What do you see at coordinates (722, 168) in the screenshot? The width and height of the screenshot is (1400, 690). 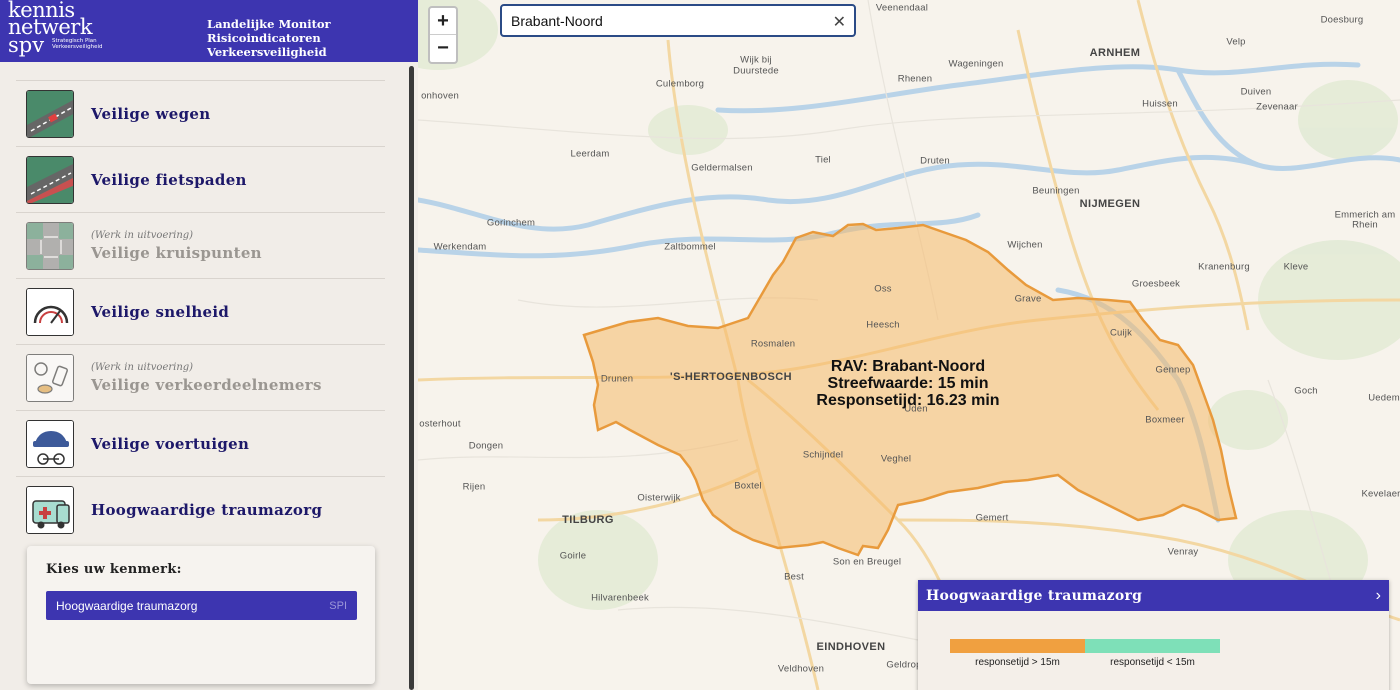 I see `place-label: Geldermalsen` at bounding box center [722, 168].